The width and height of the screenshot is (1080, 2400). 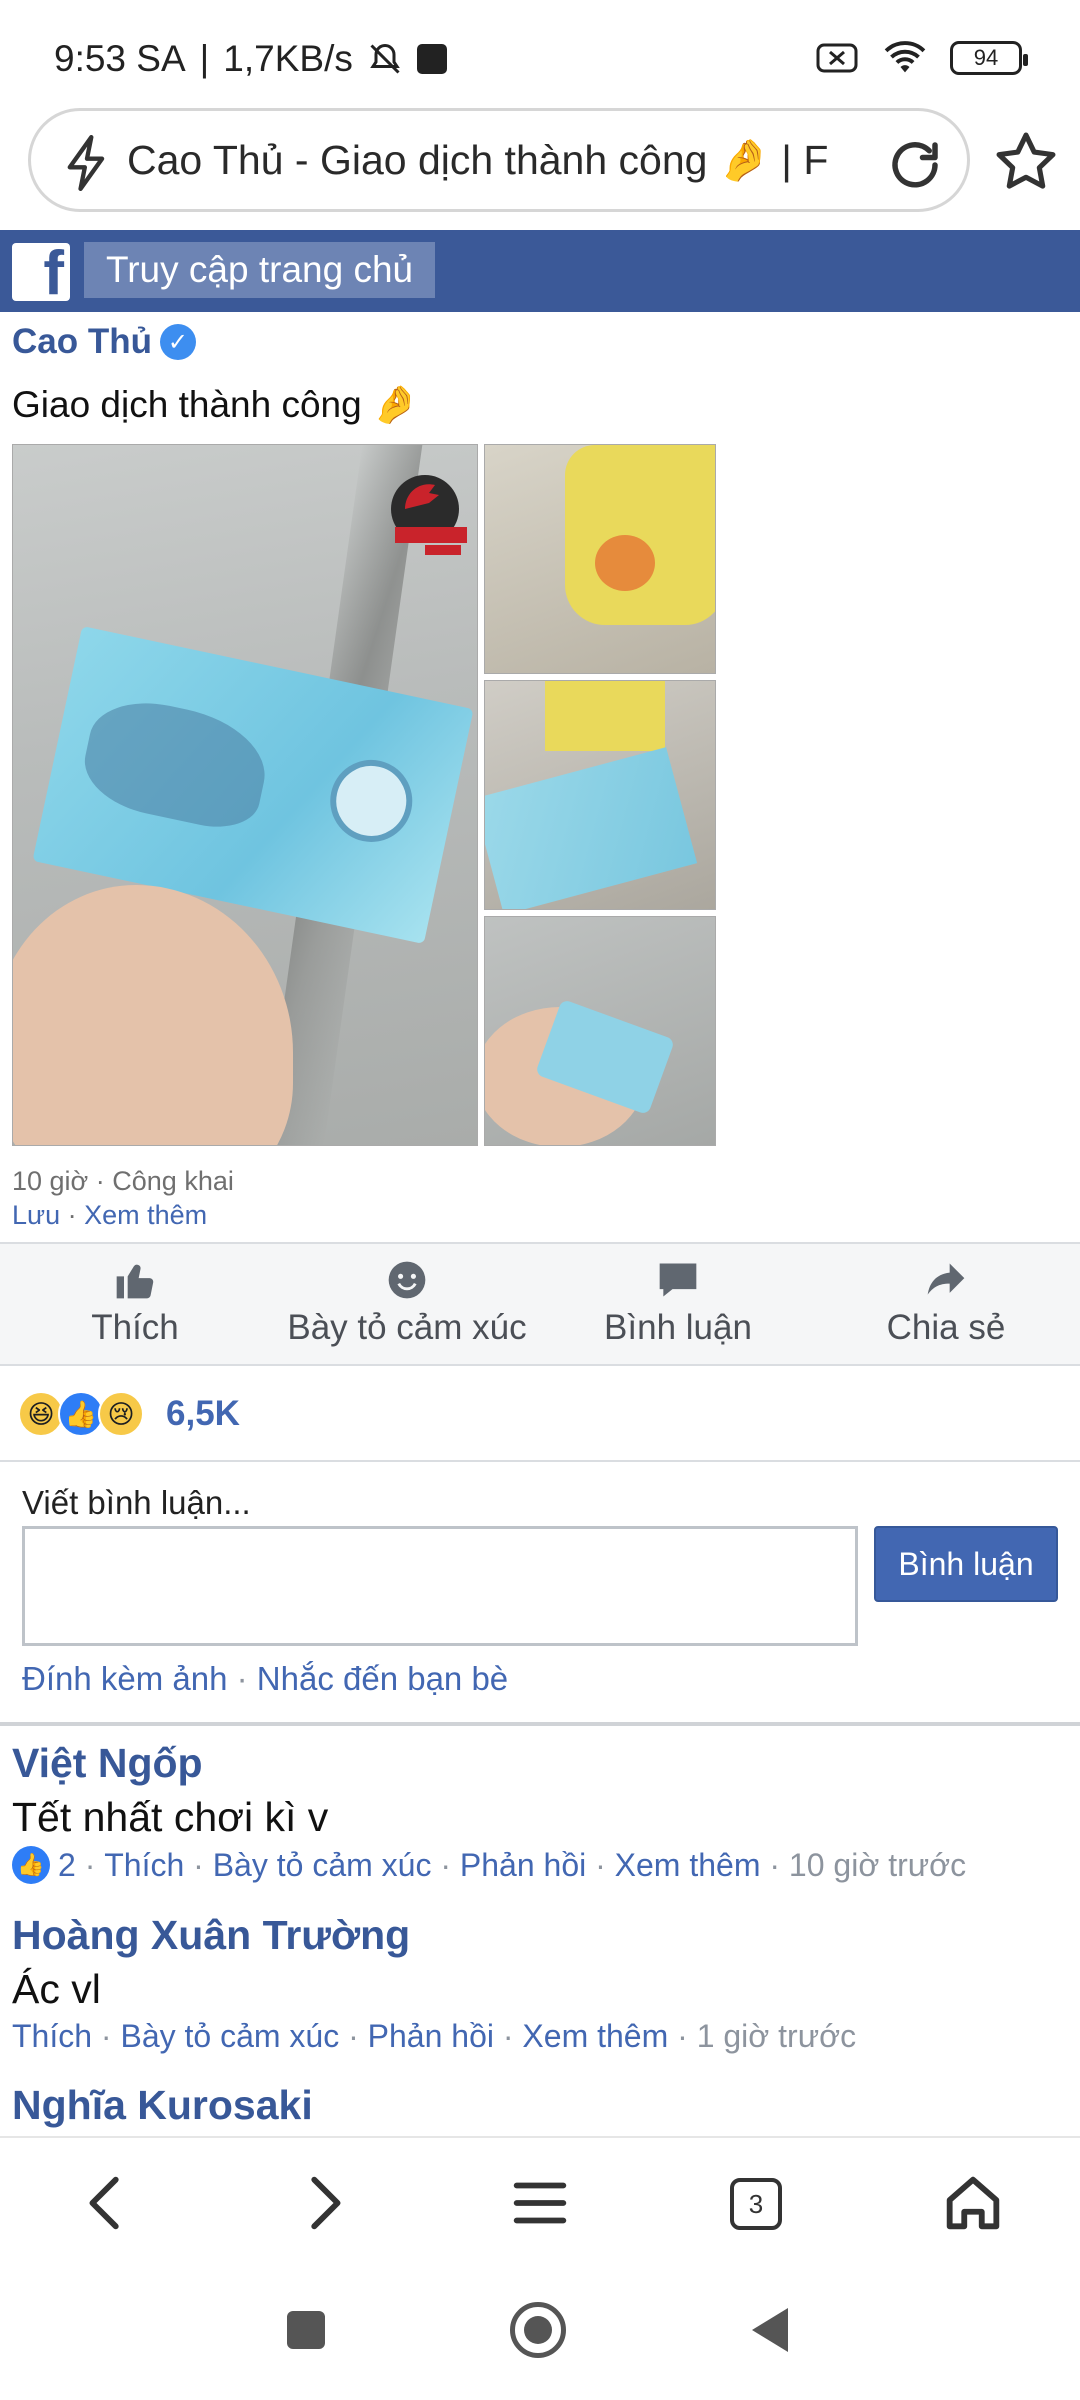 I want to click on comment-like-count: 2, so click(x=67, y=1865).